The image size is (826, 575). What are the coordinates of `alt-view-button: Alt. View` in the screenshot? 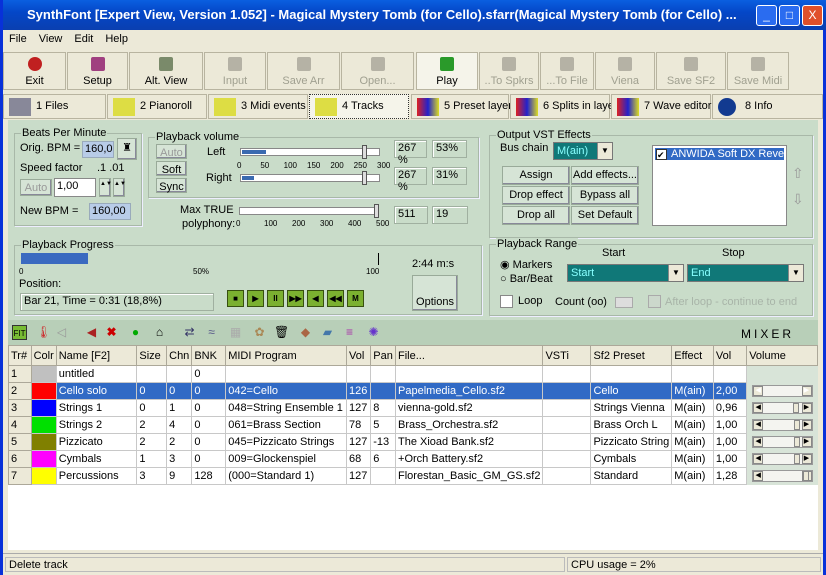 It's located at (166, 71).